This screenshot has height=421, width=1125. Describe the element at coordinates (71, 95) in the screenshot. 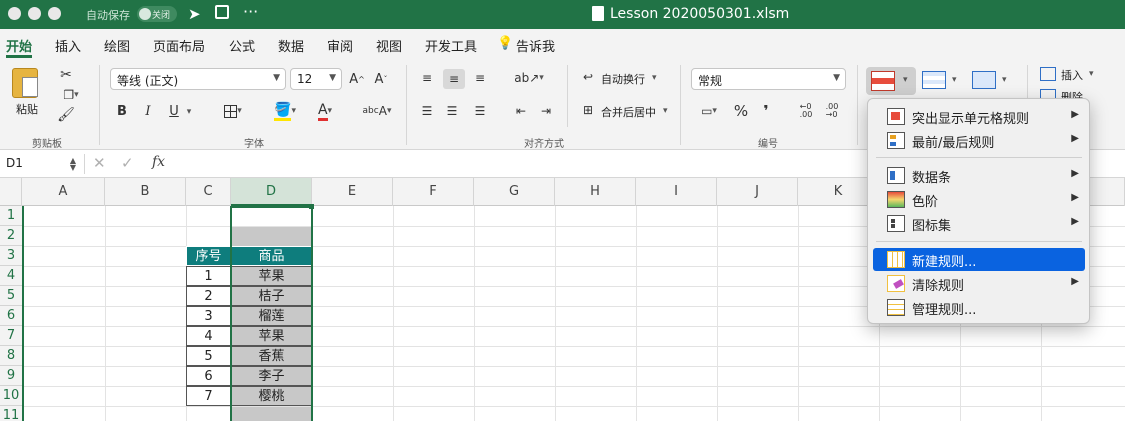

I see `copy-icon: ❐ ▾` at that location.